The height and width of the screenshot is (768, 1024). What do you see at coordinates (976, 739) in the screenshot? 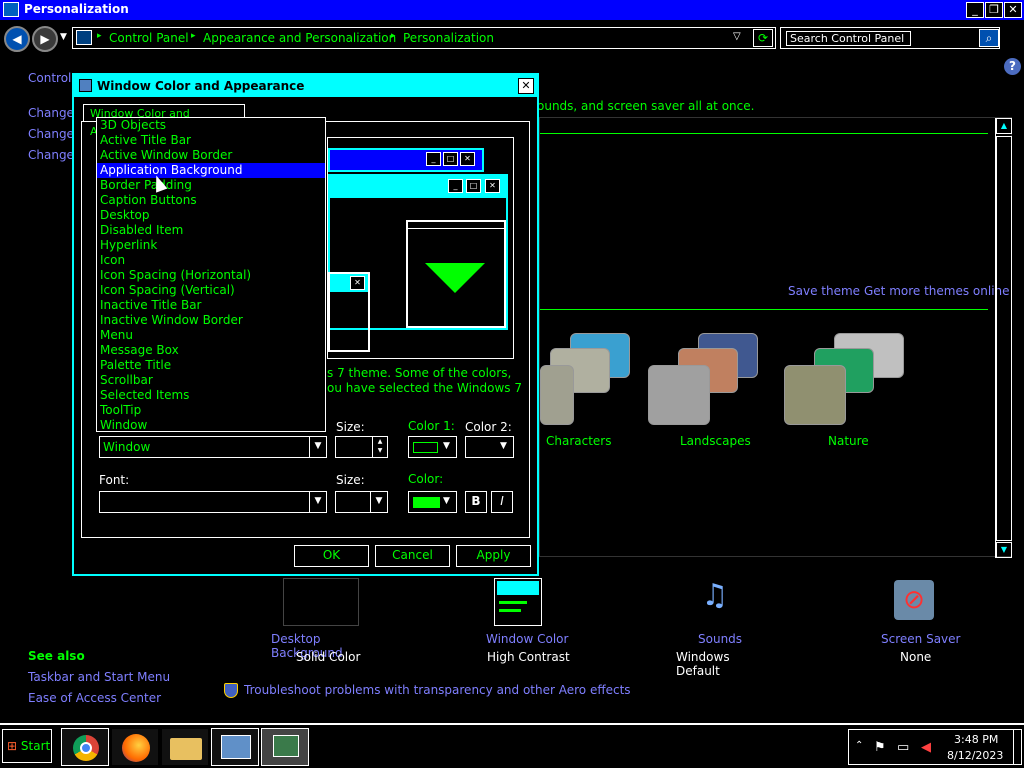
I see `clock-time: 3:48 PM` at bounding box center [976, 739].